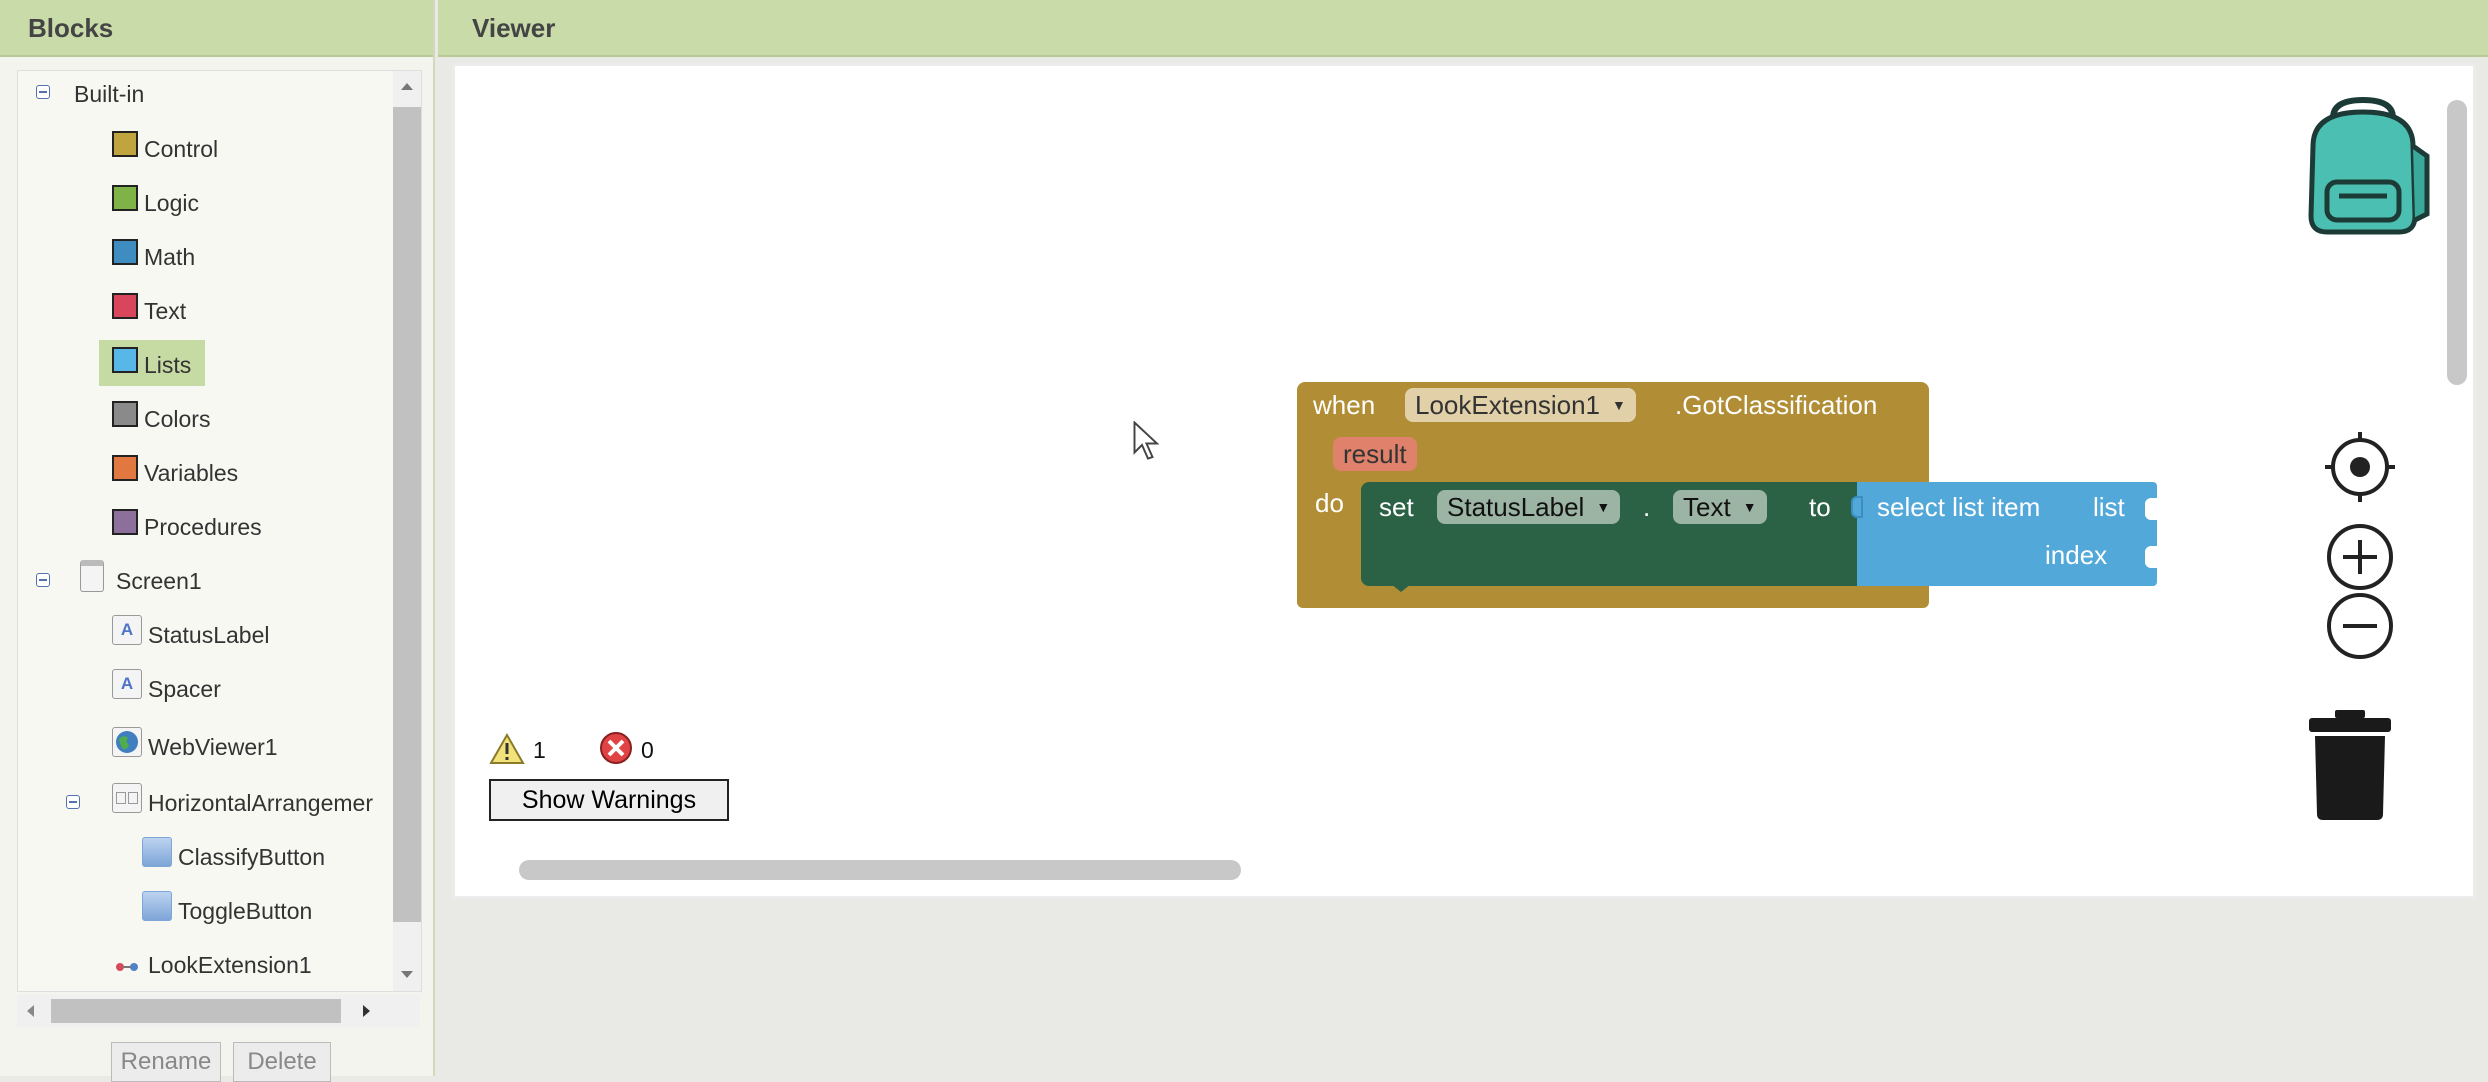  What do you see at coordinates (2151, 557) in the screenshot?
I see `index-input-socket` at bounding box center [2151, 557].